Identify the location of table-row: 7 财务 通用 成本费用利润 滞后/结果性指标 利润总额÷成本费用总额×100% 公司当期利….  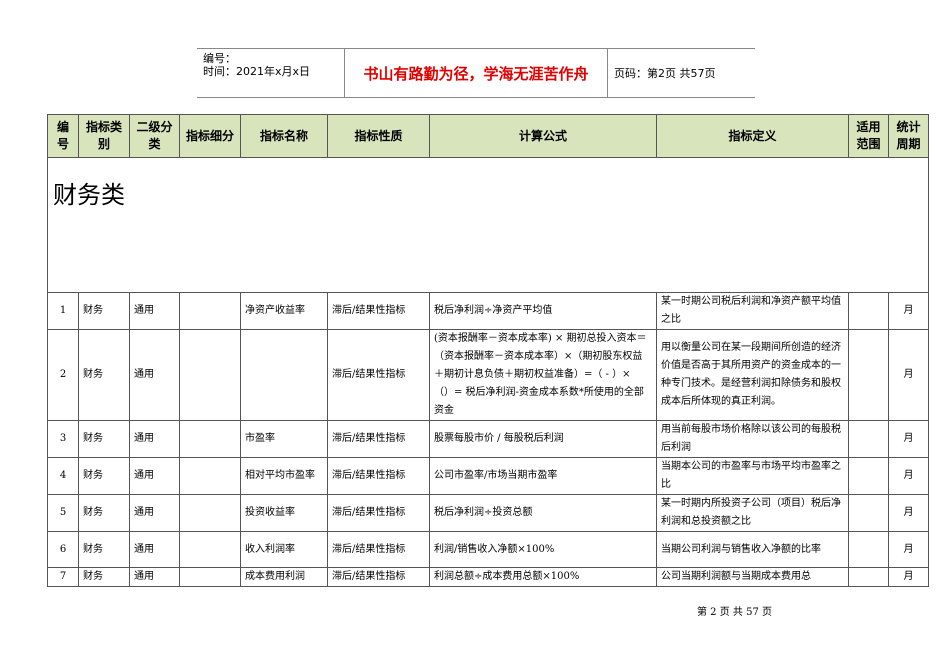
(488, 577).